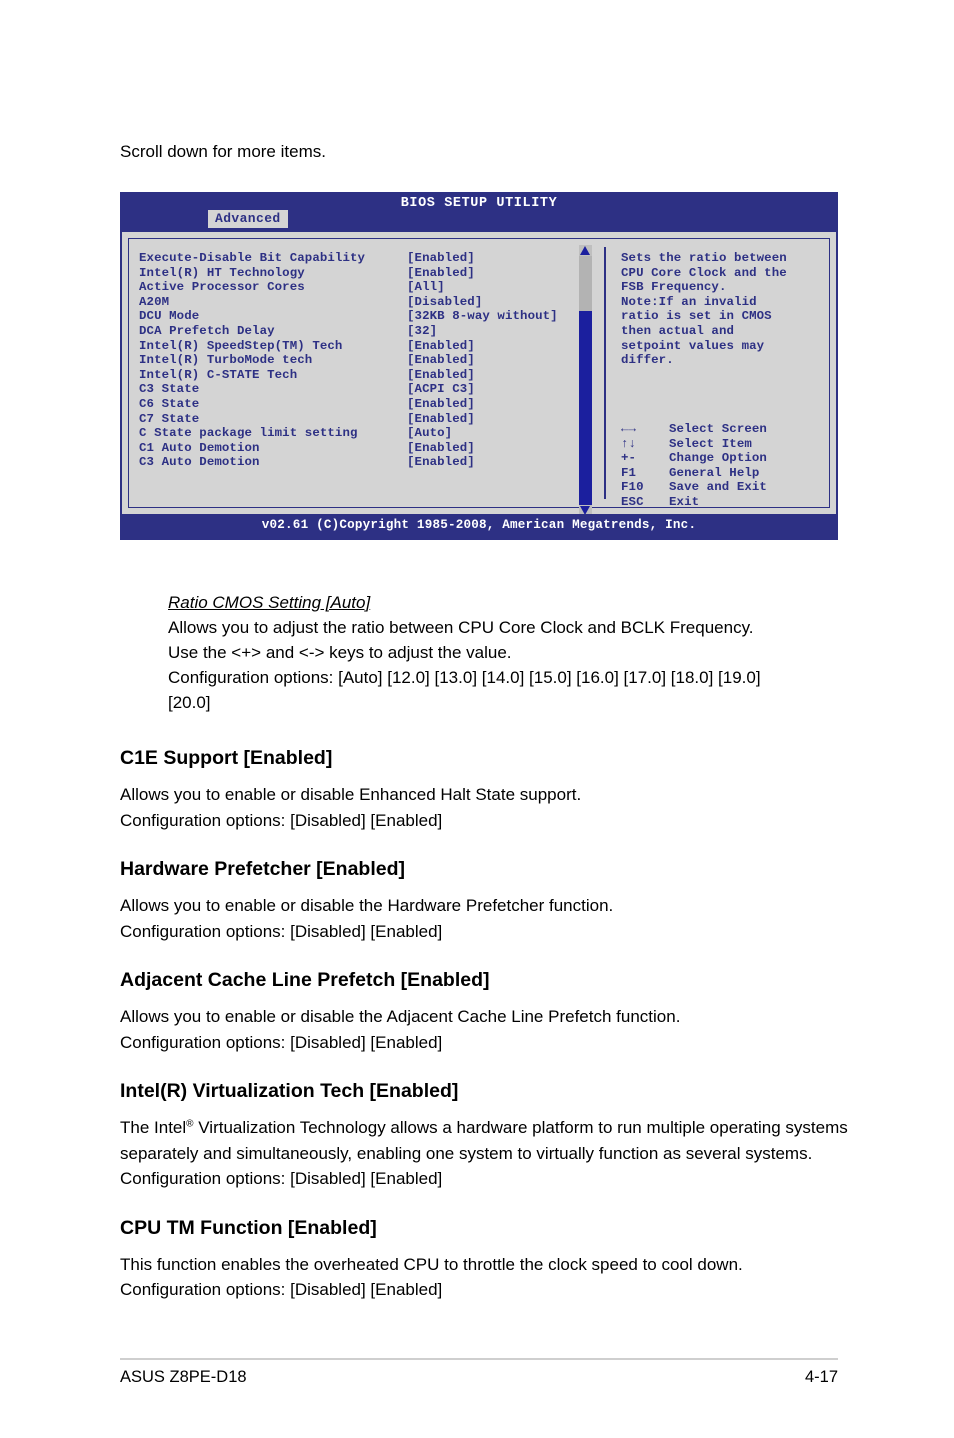 This screenshot has height=1438, width=954. Describe the element at coordinates (269, 602) in the screenshot. I see `ratio-cmos-heading: Ratio CMOS Setting [Auto]` at that location.